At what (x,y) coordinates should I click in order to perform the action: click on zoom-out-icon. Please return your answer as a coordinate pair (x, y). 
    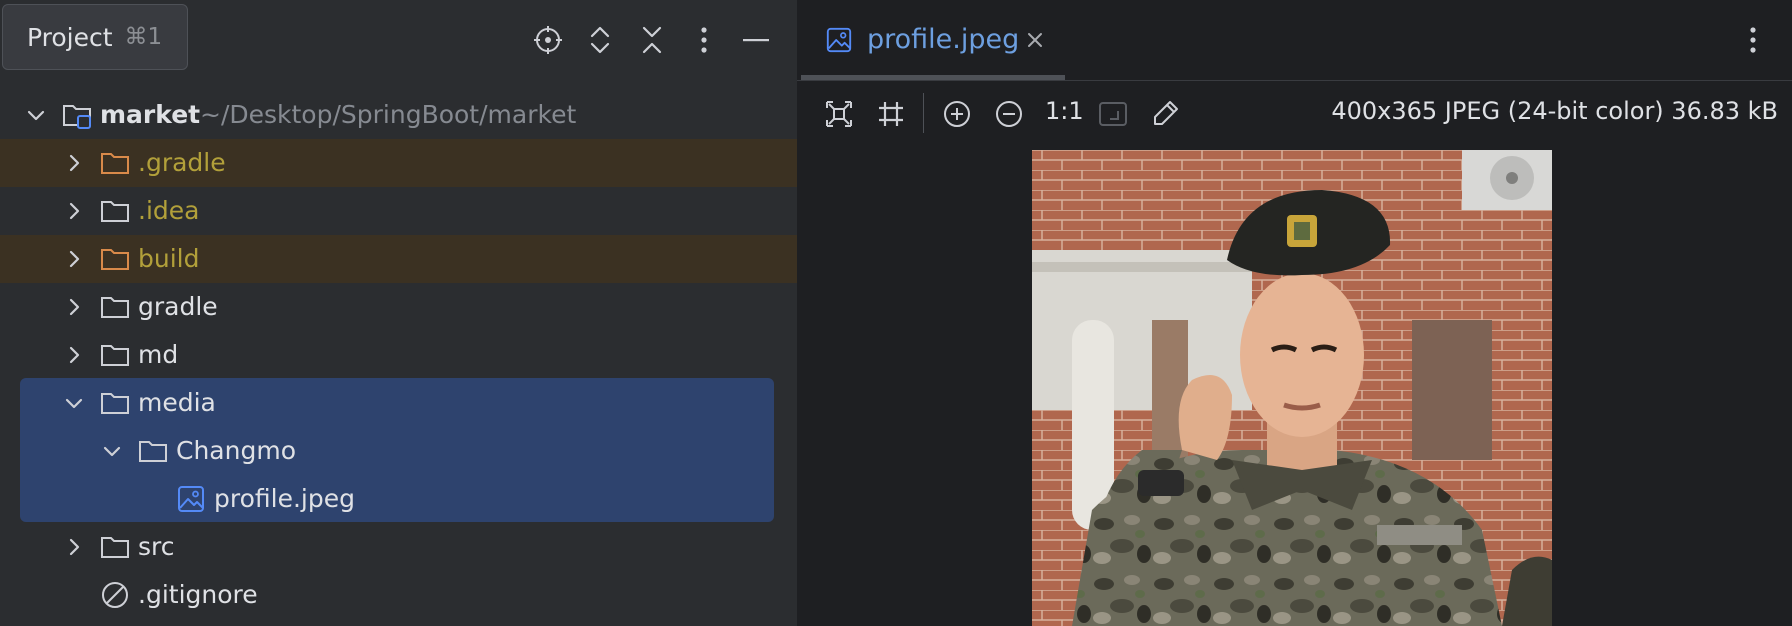
    Looking at the image, I should click on (1009, 114).